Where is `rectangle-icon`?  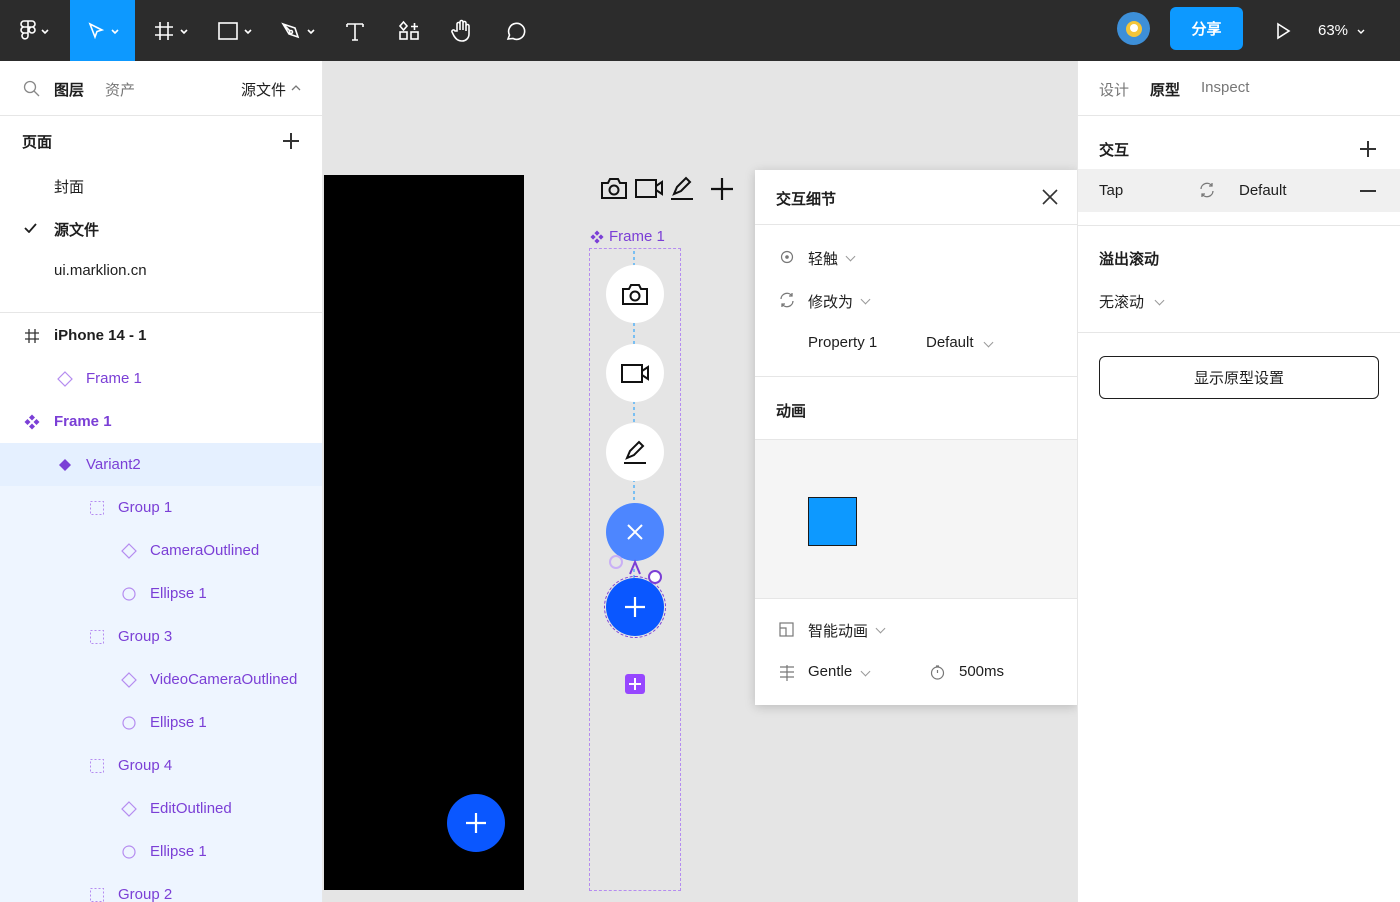 rectangle-icon is located at coordinates (227, 30).